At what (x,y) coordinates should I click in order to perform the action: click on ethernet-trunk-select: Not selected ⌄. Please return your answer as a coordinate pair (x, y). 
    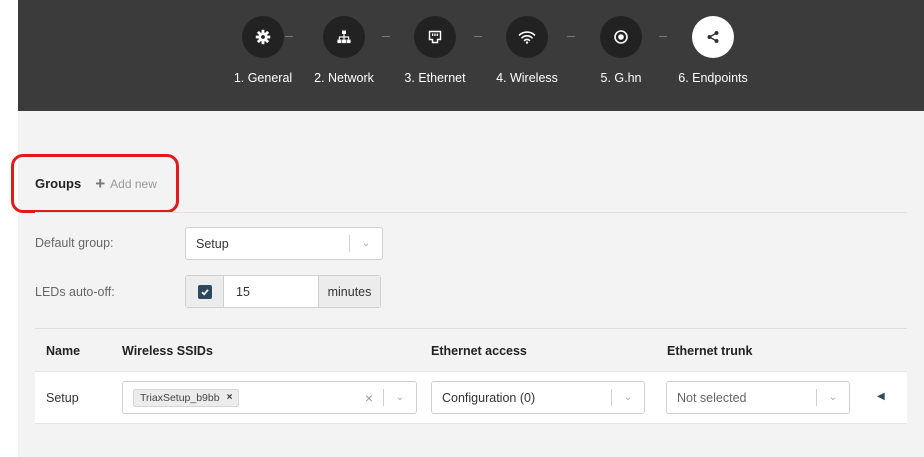
    Looking at the image, I should click on (758, 397).